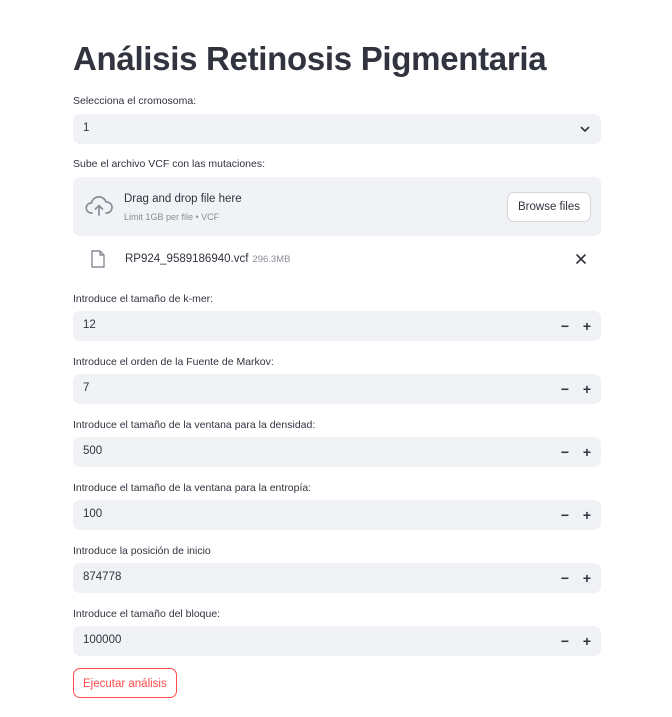 This screenshot has height=717, width=672. I want to click on start-position-value: 874778, so click(102, 577).